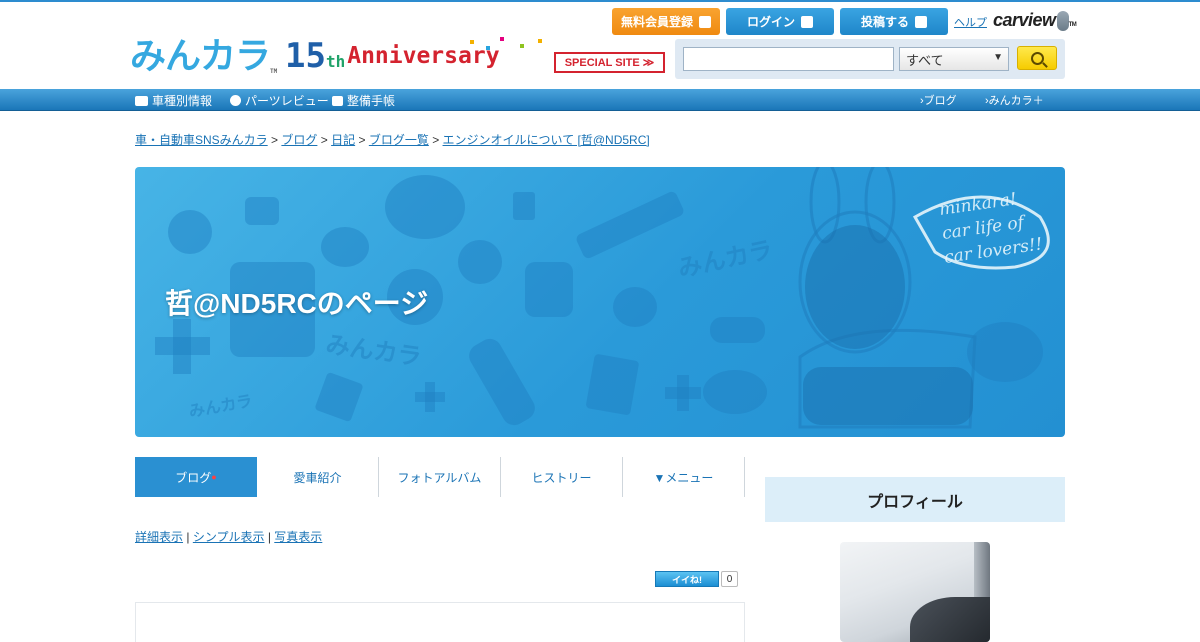 This screenshot has height=642, width=1200. I want to click on register-label: 無料会員登録, so click(656, 22).